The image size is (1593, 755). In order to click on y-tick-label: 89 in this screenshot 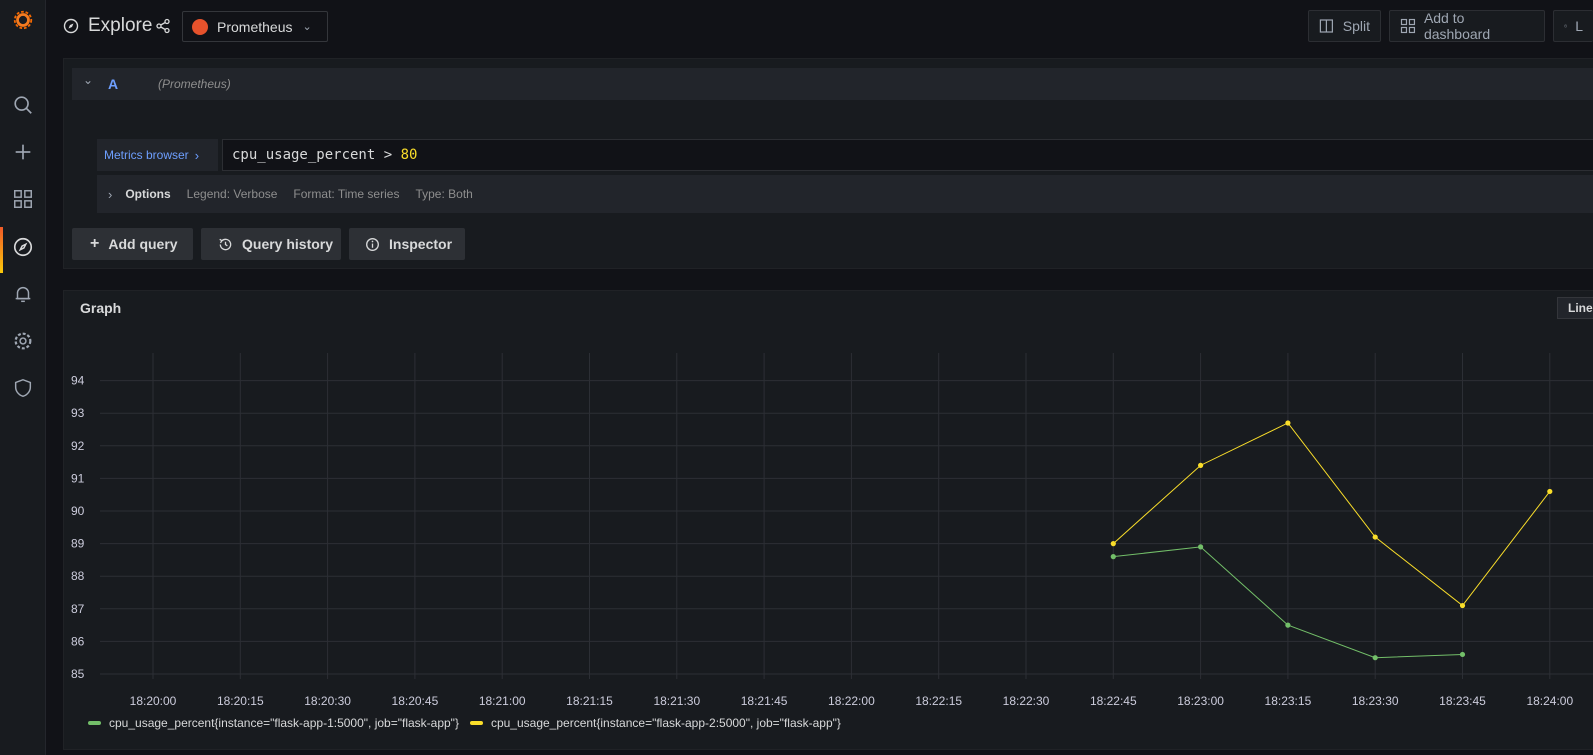, I will do `click(78, 544)`.